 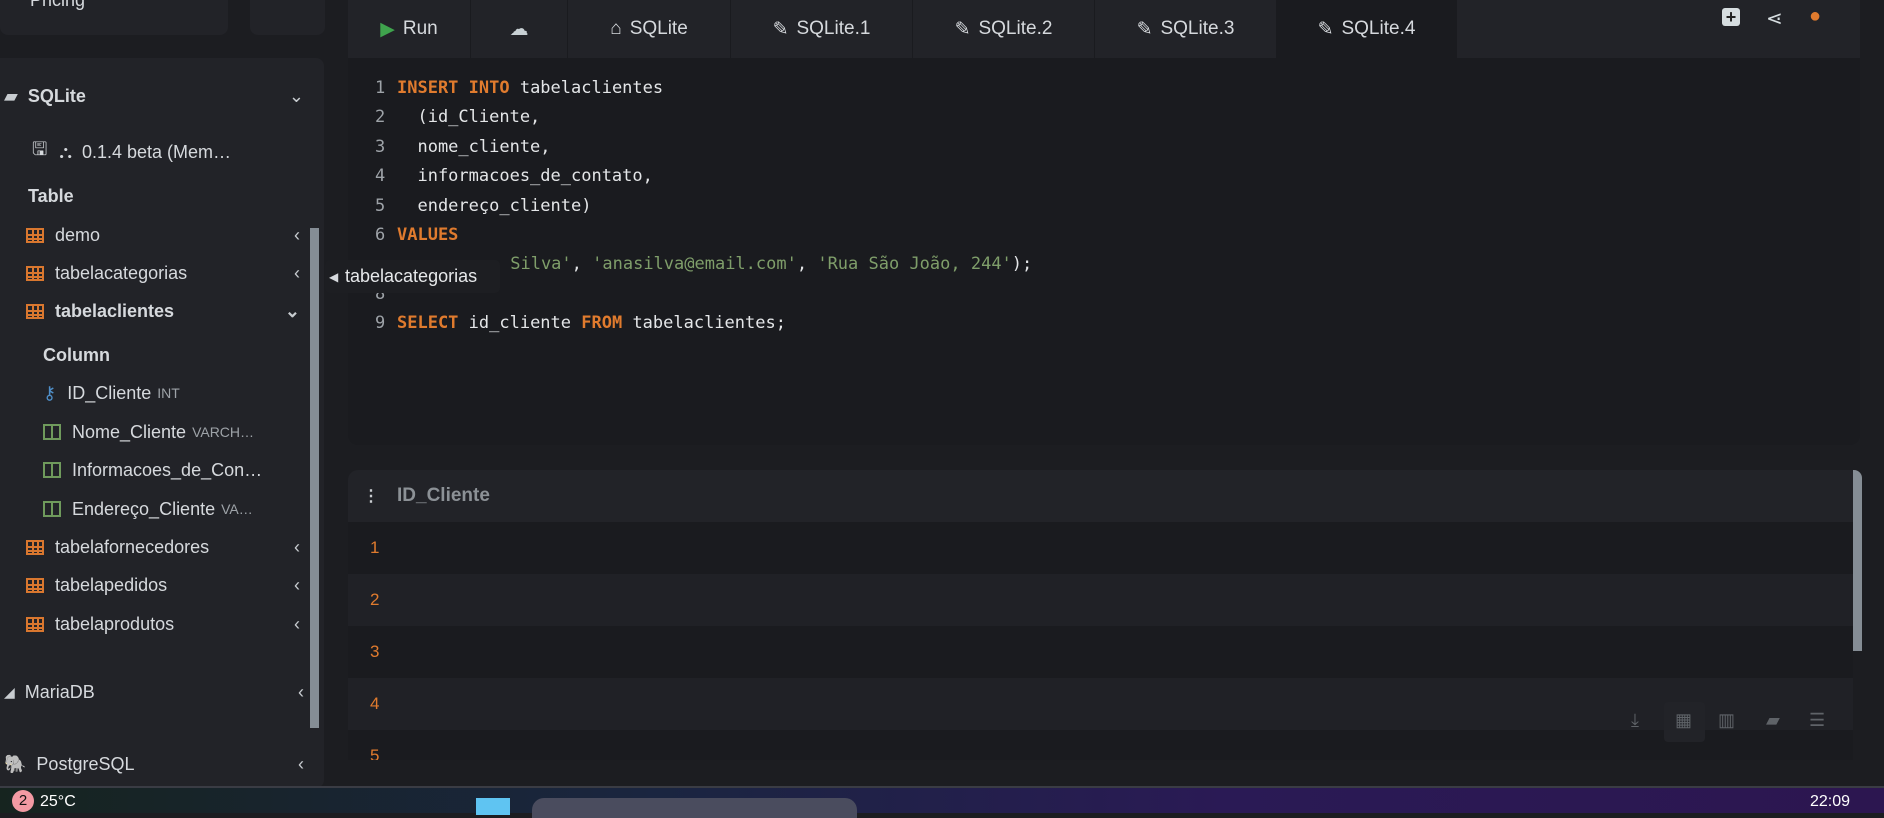 I want to click on run-button: ▶ Run, so click(x=409, y=29).